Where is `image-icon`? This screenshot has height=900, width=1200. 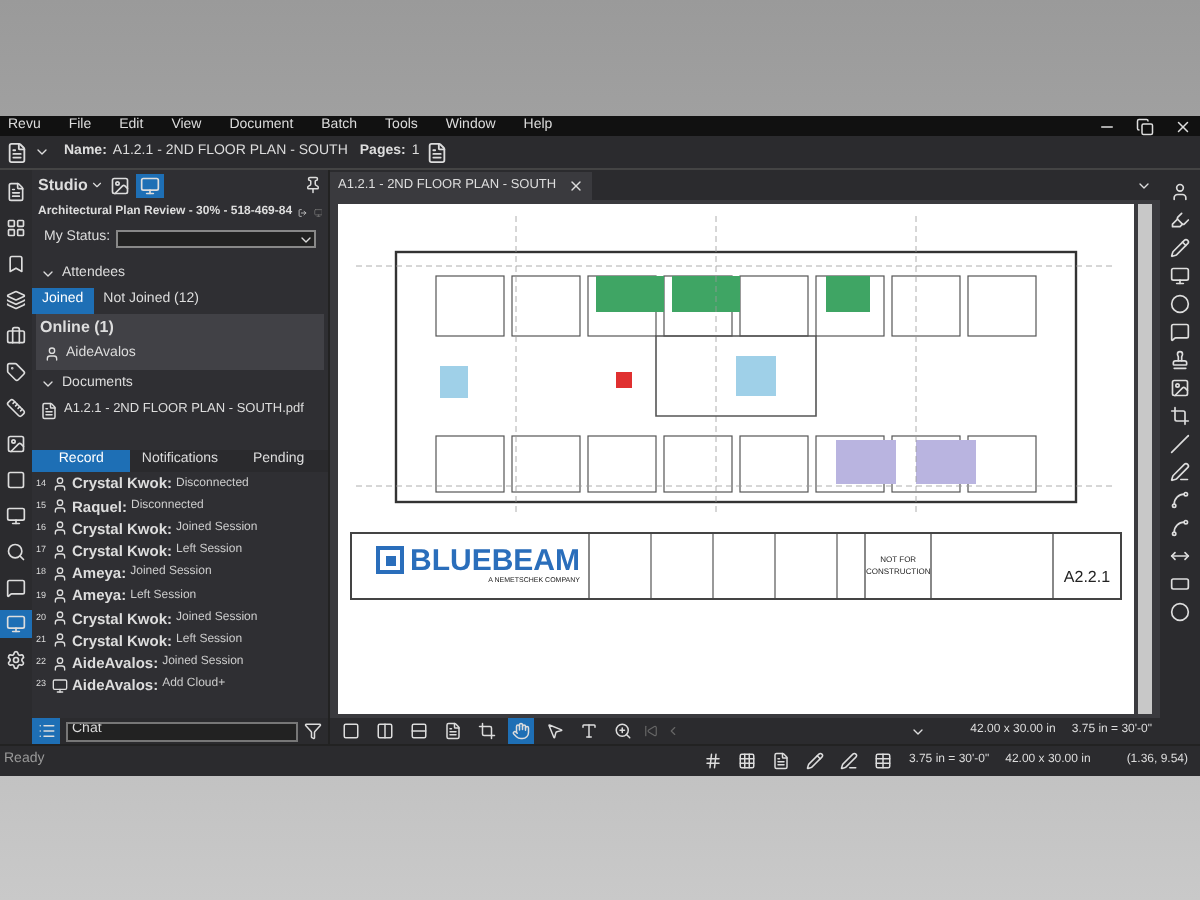
image-icon is located at coordinates (119, 185).